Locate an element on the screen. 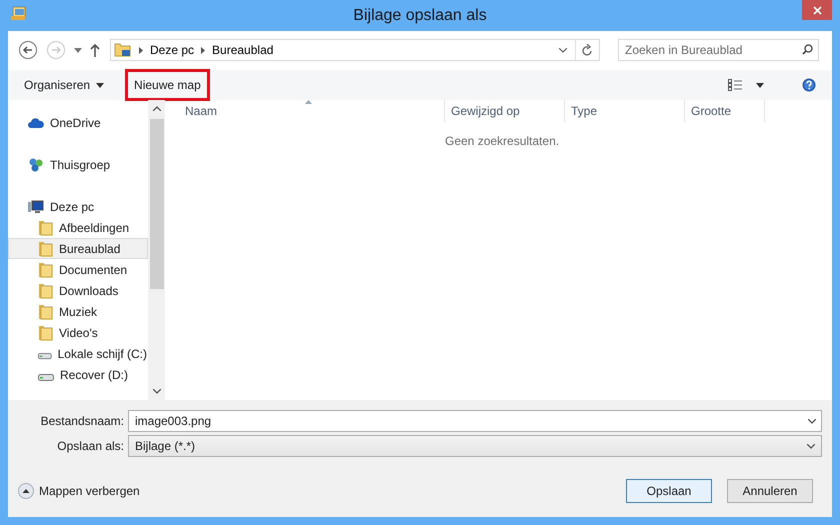 This screenshot has height=525, width=840. window-title: Bijlage opslaan als is located at coordinates (420, 16).